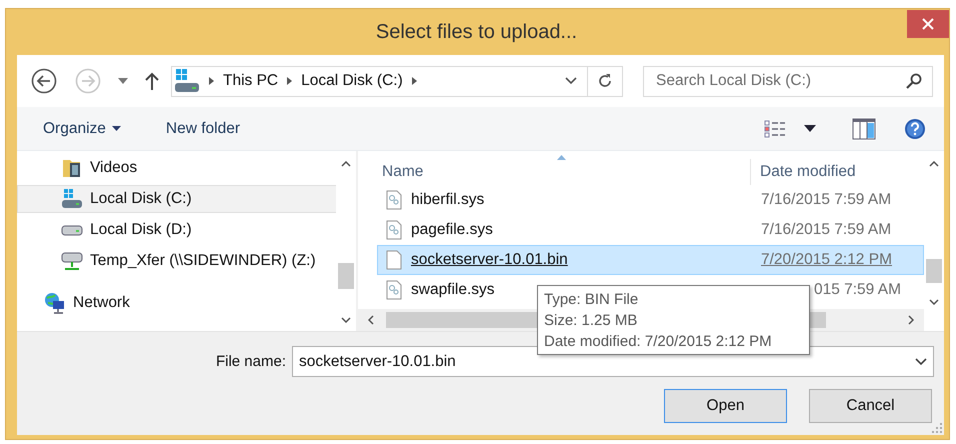  I want to click on tooltip-text: Type: BIN File, so click(591, 300).